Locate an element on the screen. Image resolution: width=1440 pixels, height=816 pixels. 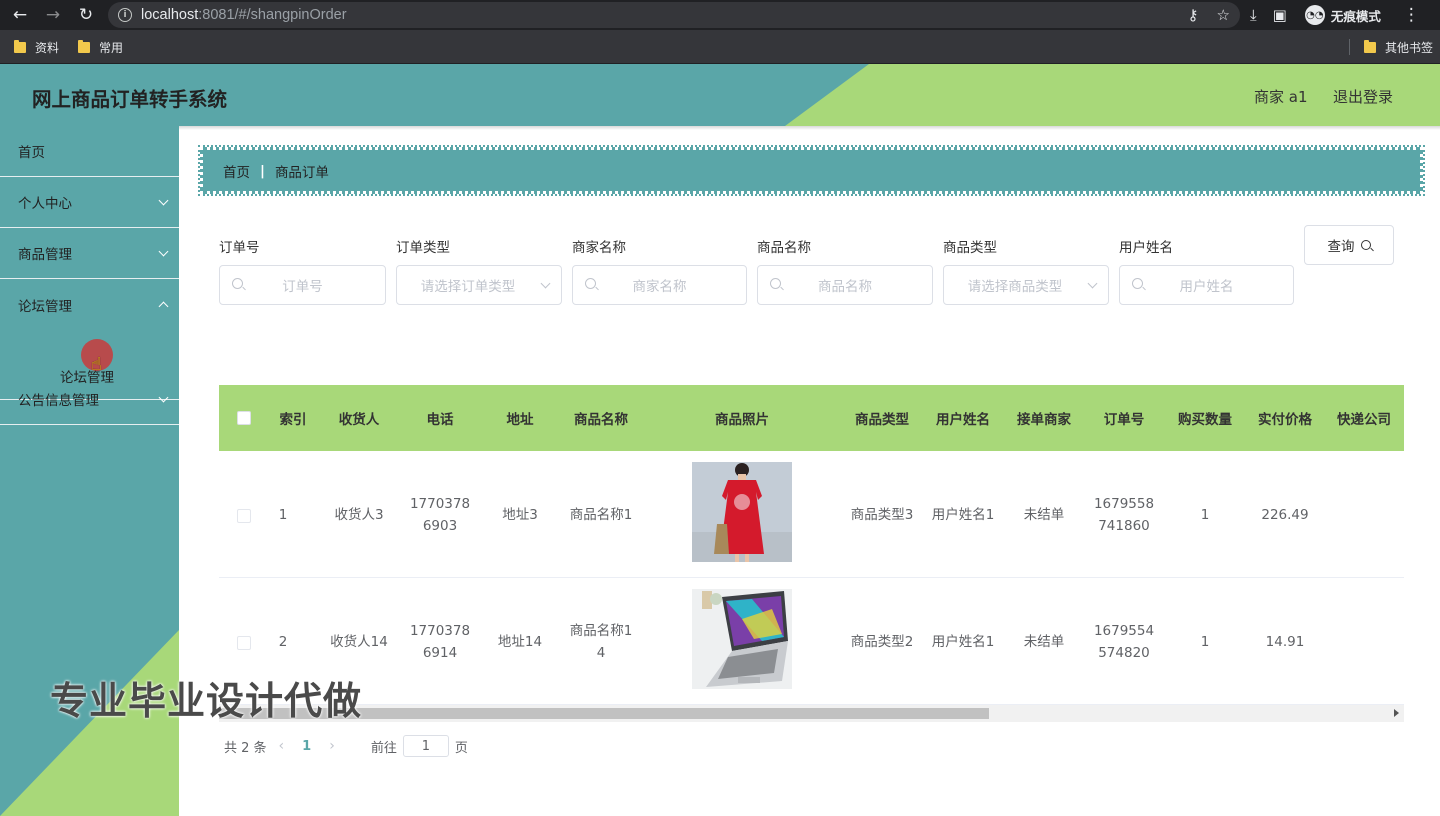
sidebar-item-personal-center: 个人中心 is located at coordinates (89, 202).